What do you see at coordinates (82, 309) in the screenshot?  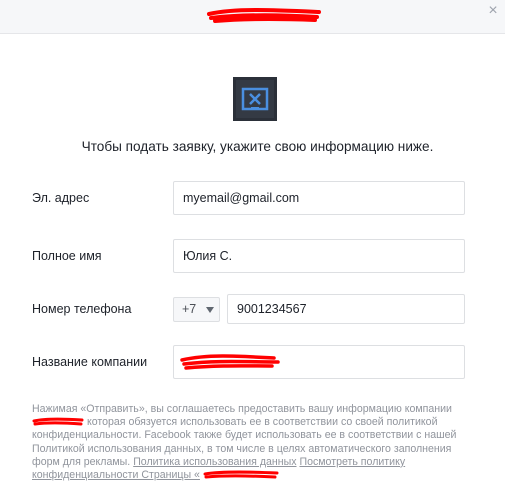 I see `phone-label: Номер телефона` at bounding box center [82, 309].